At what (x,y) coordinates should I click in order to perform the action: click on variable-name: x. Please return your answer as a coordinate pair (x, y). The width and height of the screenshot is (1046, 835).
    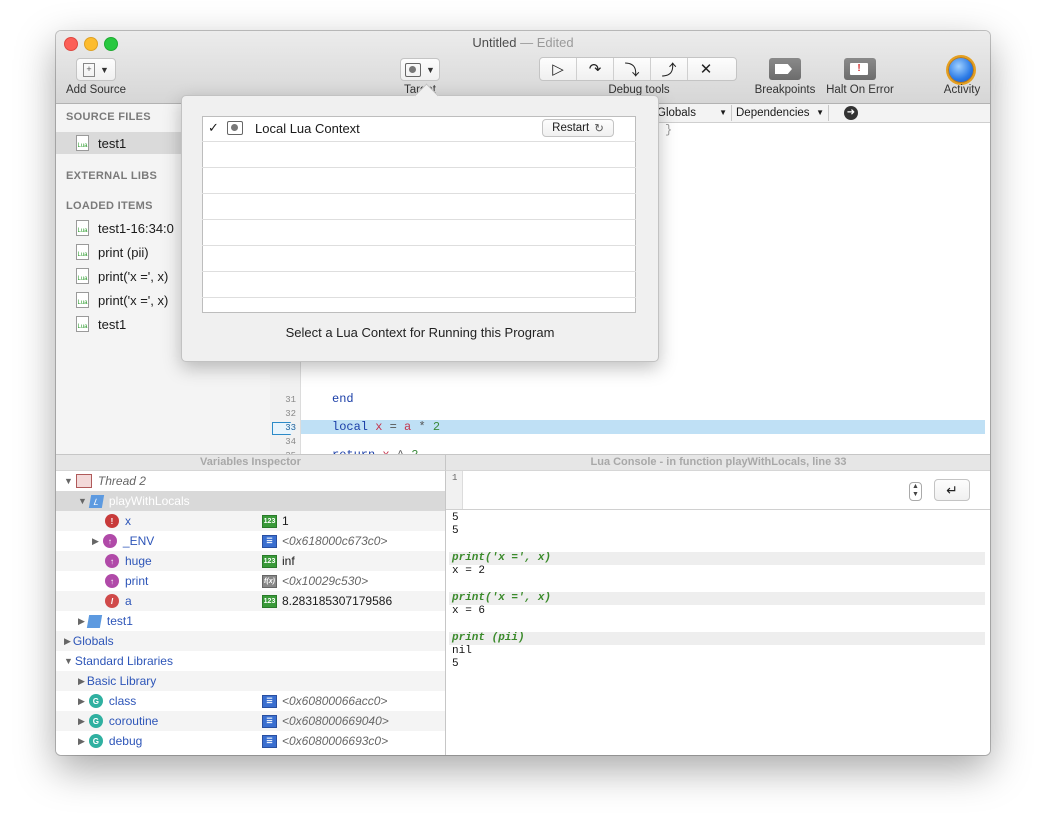
    Looking at the image, I should click on (128, 521).